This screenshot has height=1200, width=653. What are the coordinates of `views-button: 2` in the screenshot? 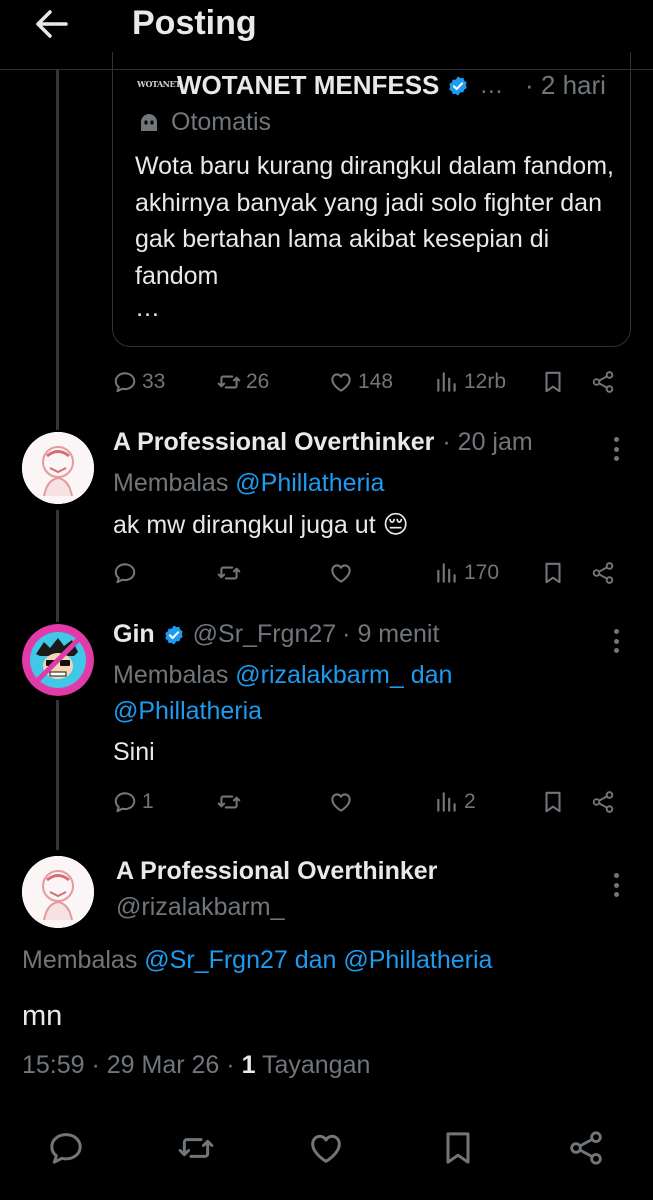 It's located at (455, 802).